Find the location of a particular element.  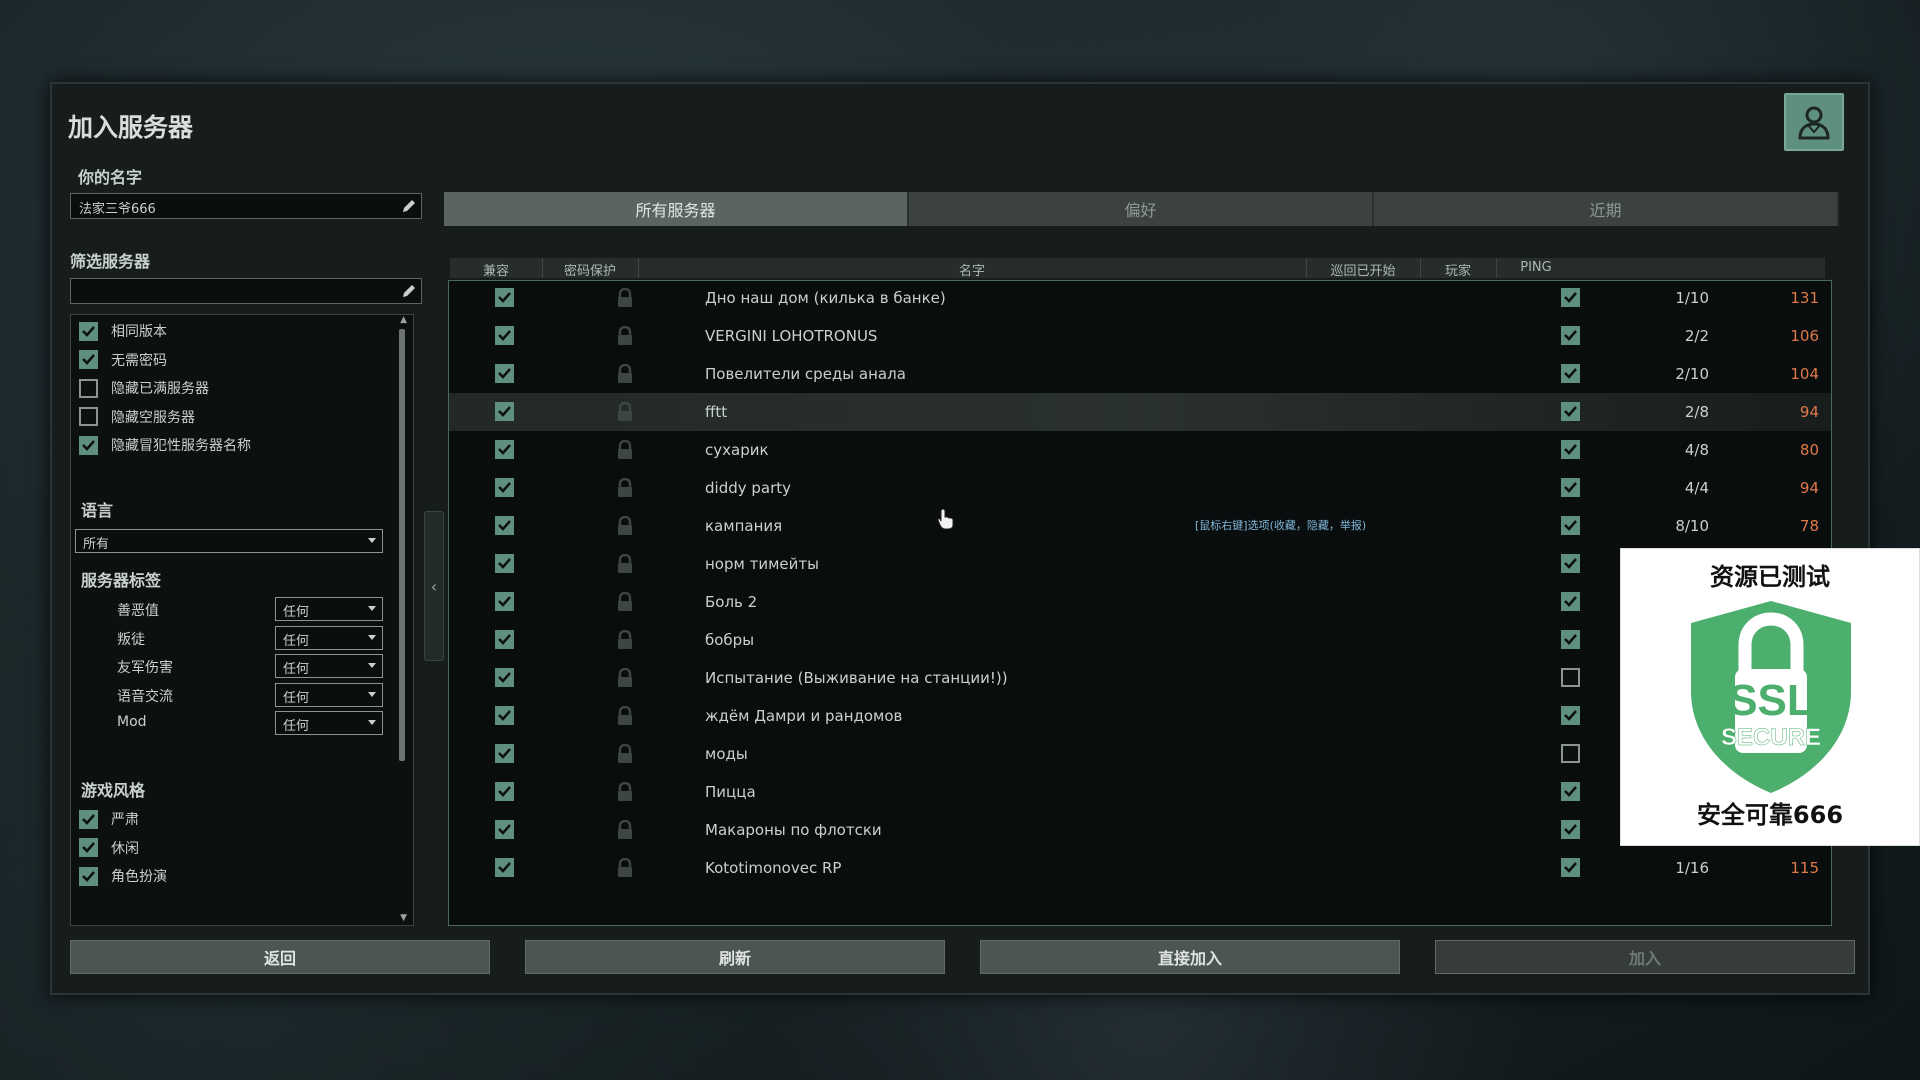

play-style-option: 角色扮演 is located at coordinates (123, 876).